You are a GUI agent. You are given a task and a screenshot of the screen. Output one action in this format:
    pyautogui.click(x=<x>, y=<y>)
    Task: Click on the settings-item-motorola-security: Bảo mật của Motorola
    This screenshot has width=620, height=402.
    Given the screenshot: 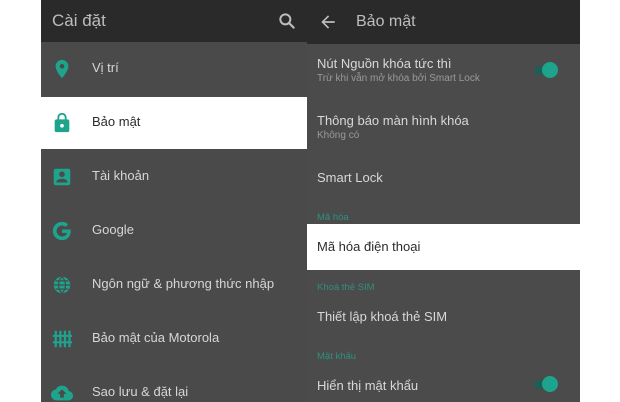 What is the action you would take?
    pyautogui.click(x=174, y=339)
    